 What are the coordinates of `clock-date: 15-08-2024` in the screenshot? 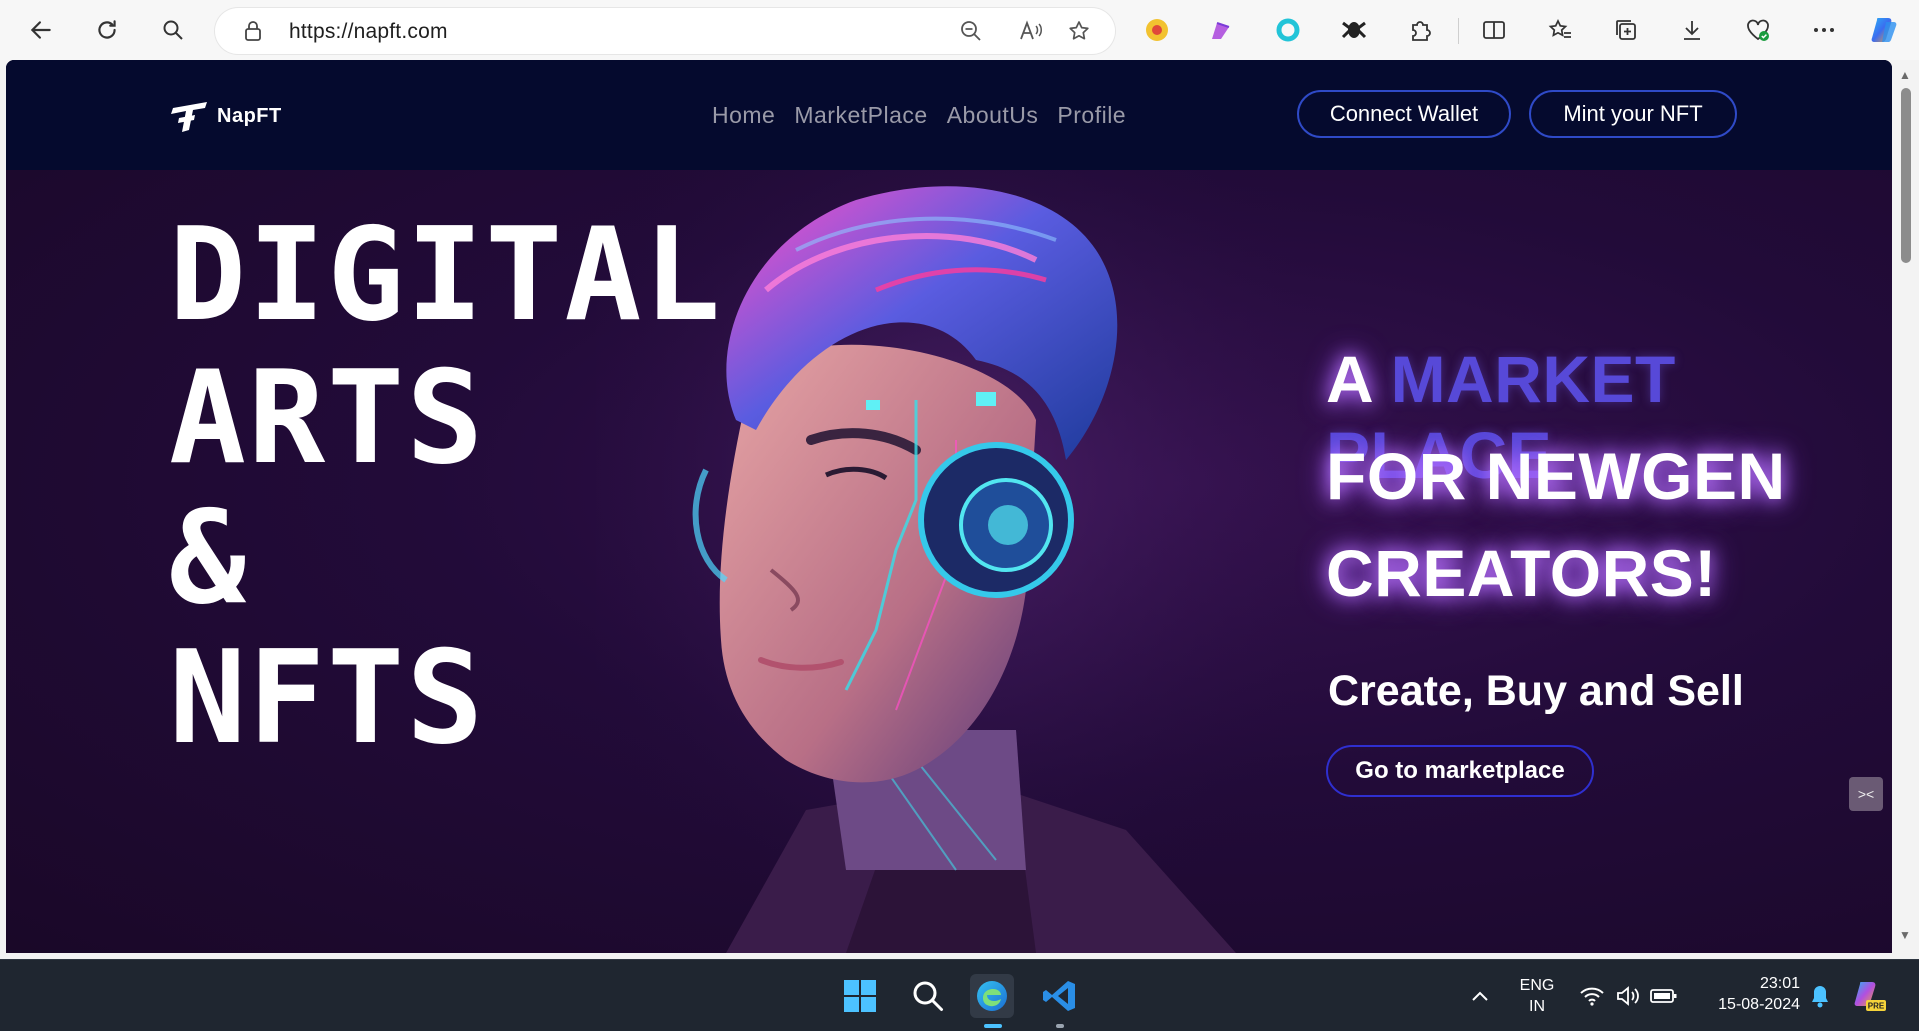 It's located at (1759, 1004).